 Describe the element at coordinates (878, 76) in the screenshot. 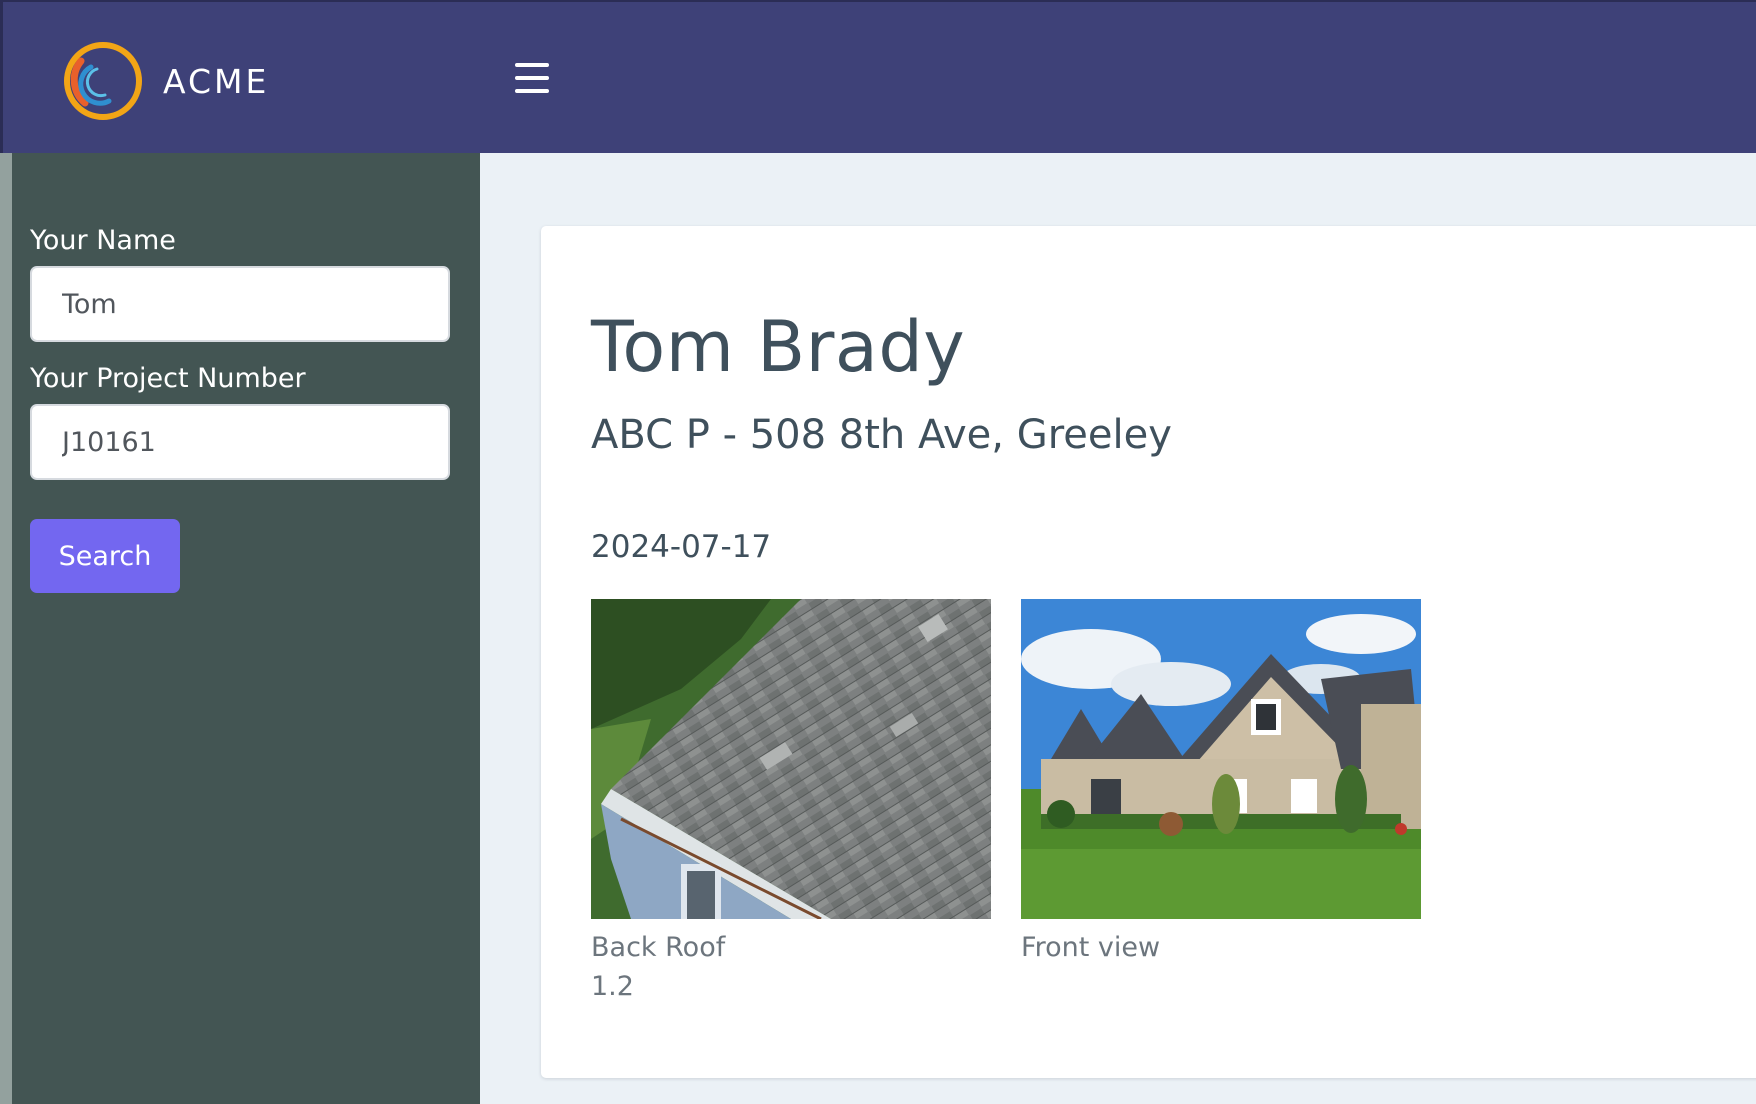

I see `top-navbar: ACME` at that location.